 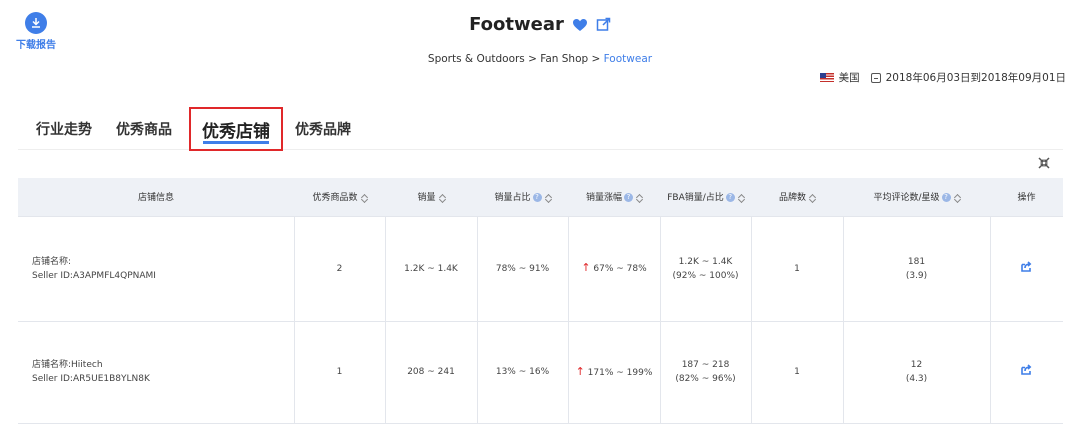 I want to click on tab-top-stores: 优秀店铺, so click(x=236, y=129).